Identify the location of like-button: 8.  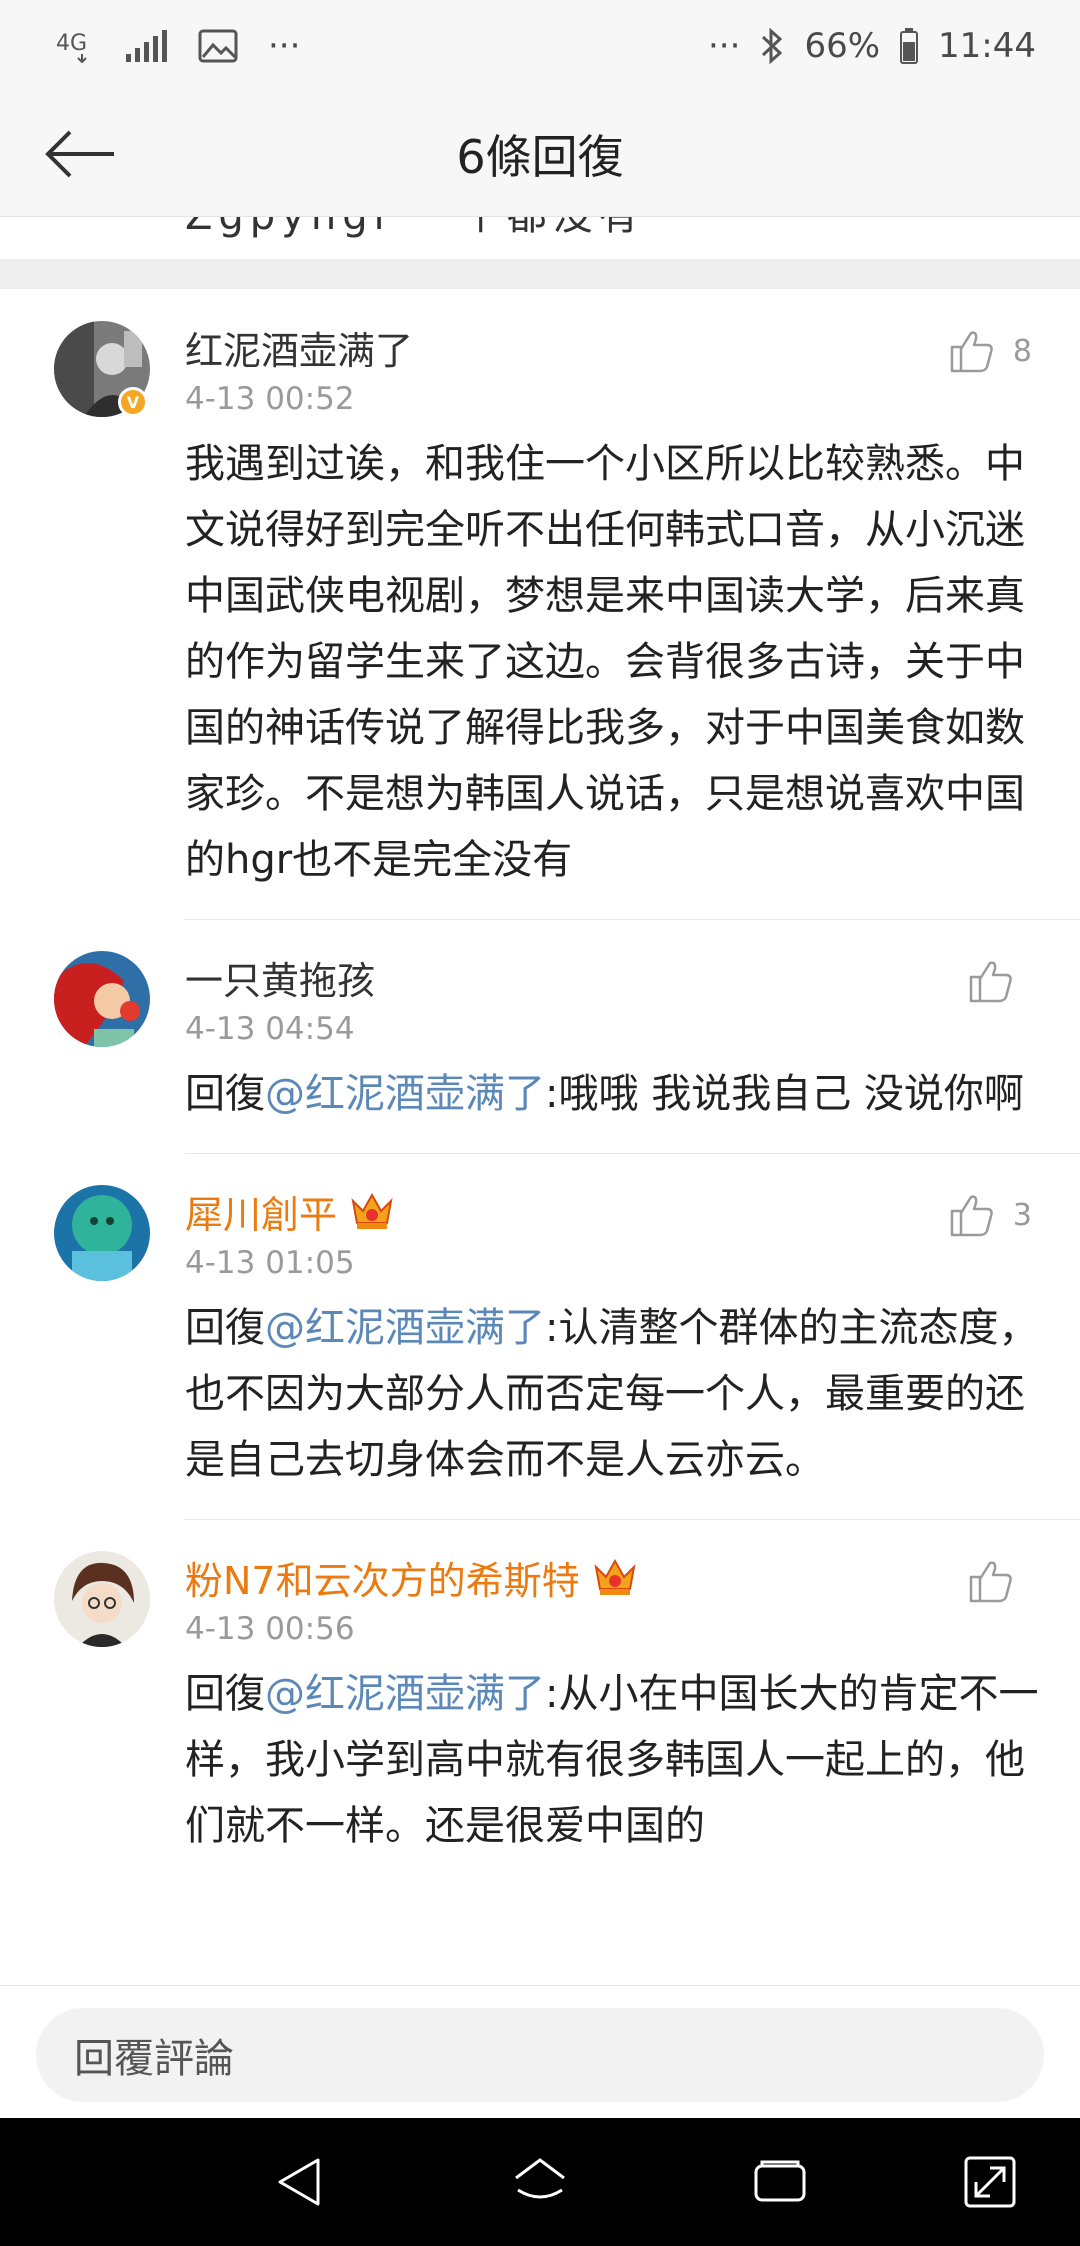
(990, 351).